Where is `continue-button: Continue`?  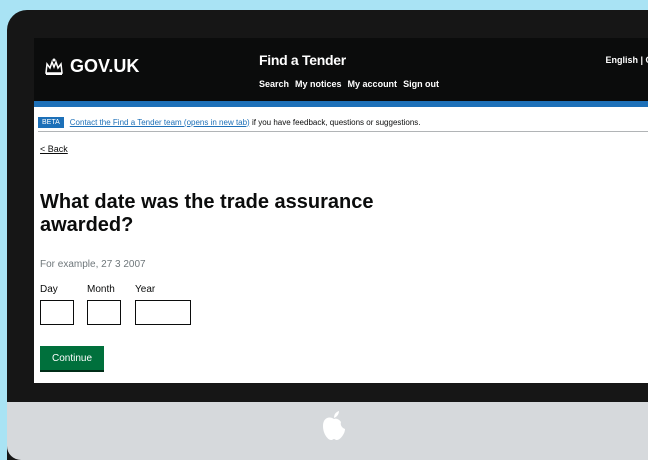 continue-button: Continue is located at coordinates (72, 358).